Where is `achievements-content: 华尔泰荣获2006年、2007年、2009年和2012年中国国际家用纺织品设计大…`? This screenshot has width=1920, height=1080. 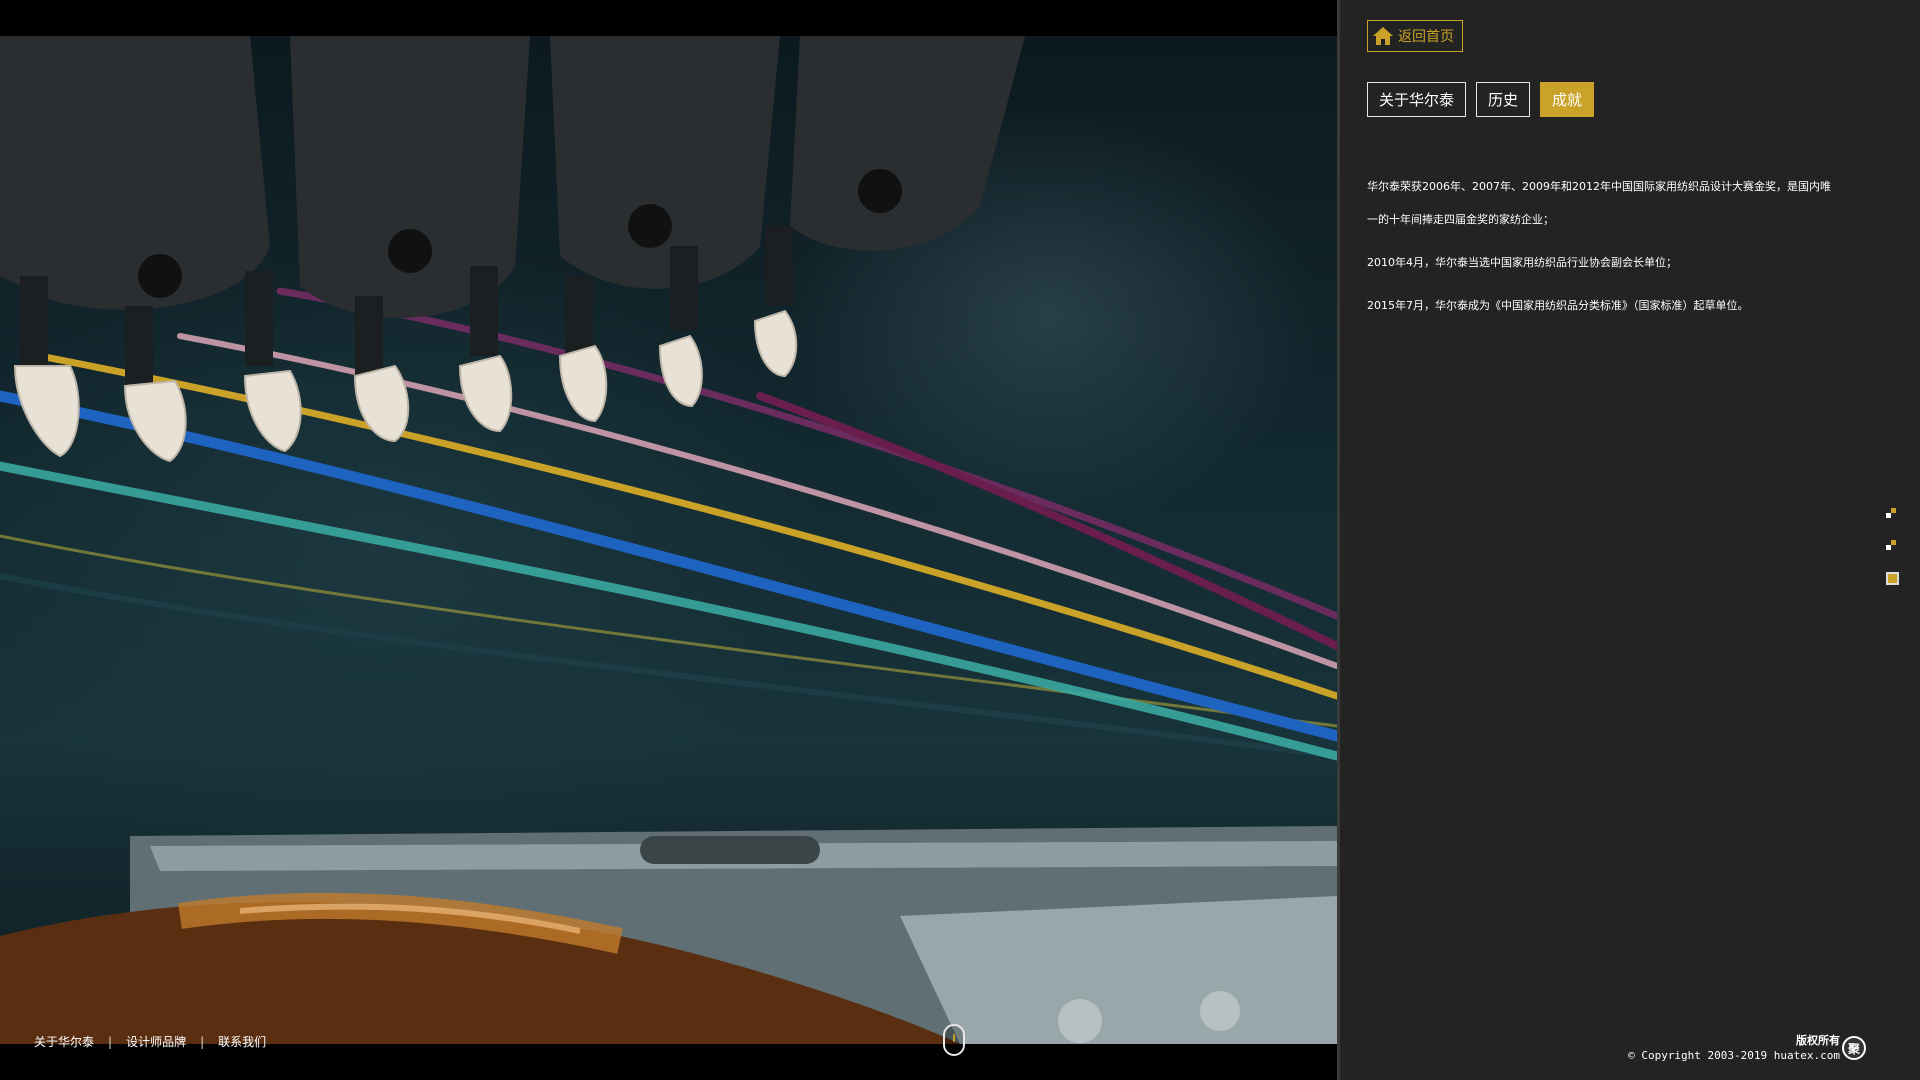
achievements-content: 华尔泰荣获2006年、2007年、2009年和2012年中国国际家用纺织品设计大… is located at coordinates (1602, 246).